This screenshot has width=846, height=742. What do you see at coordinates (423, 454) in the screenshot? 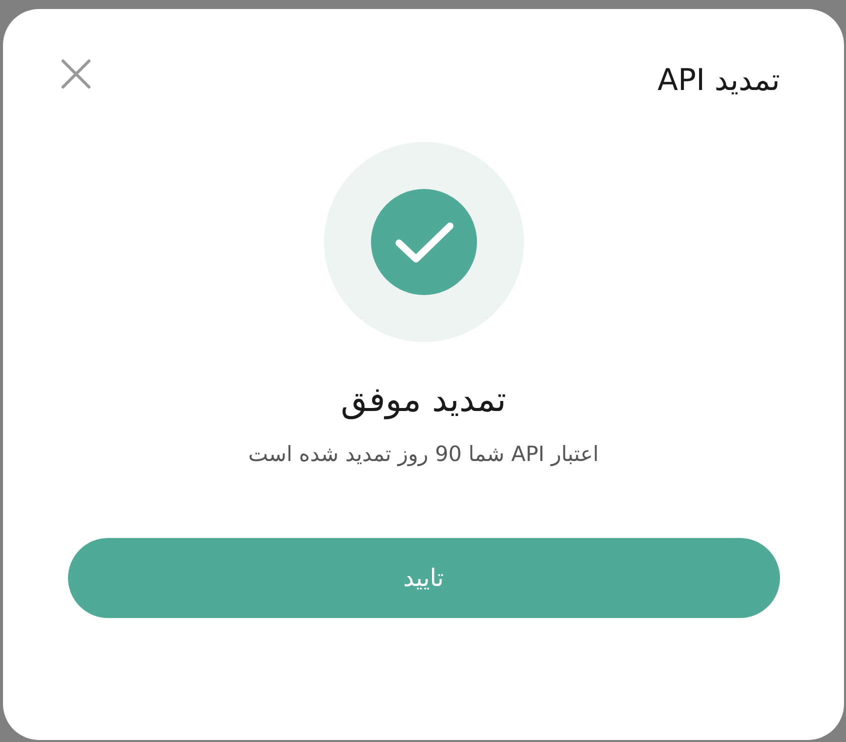
I see `result-message: اعتبار API شما 90 روز تمدید شده است` at bounding box center [423, 454].